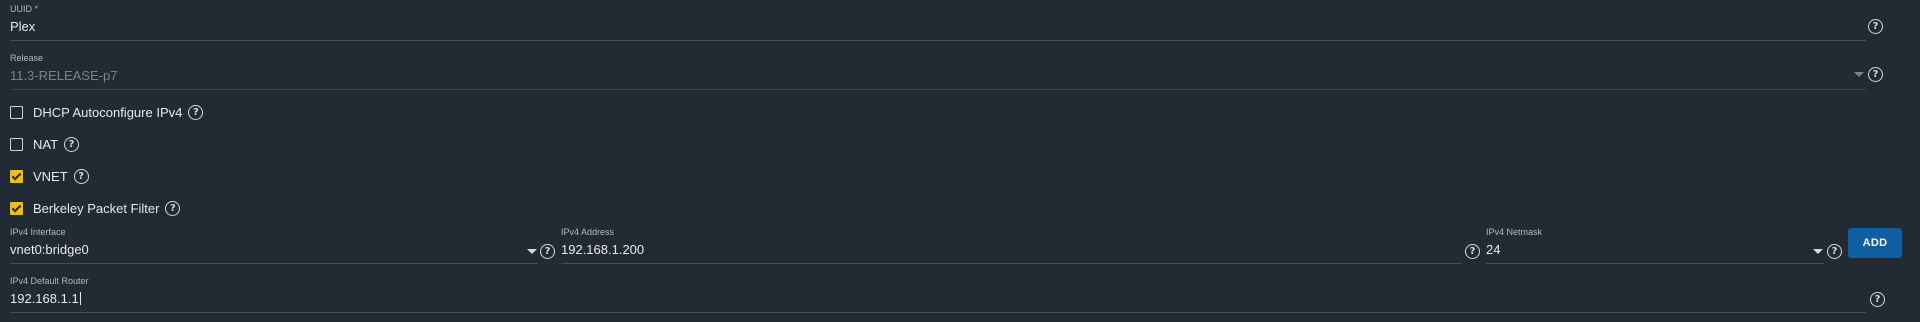 This screenshot has width=1920, height=322. What do you see at coordinates (938, 296) in the screenshot?
I see `ipv4-default-router-field: IPv4 Default Router 192.168.1.1` at bounding box center [938, 296].